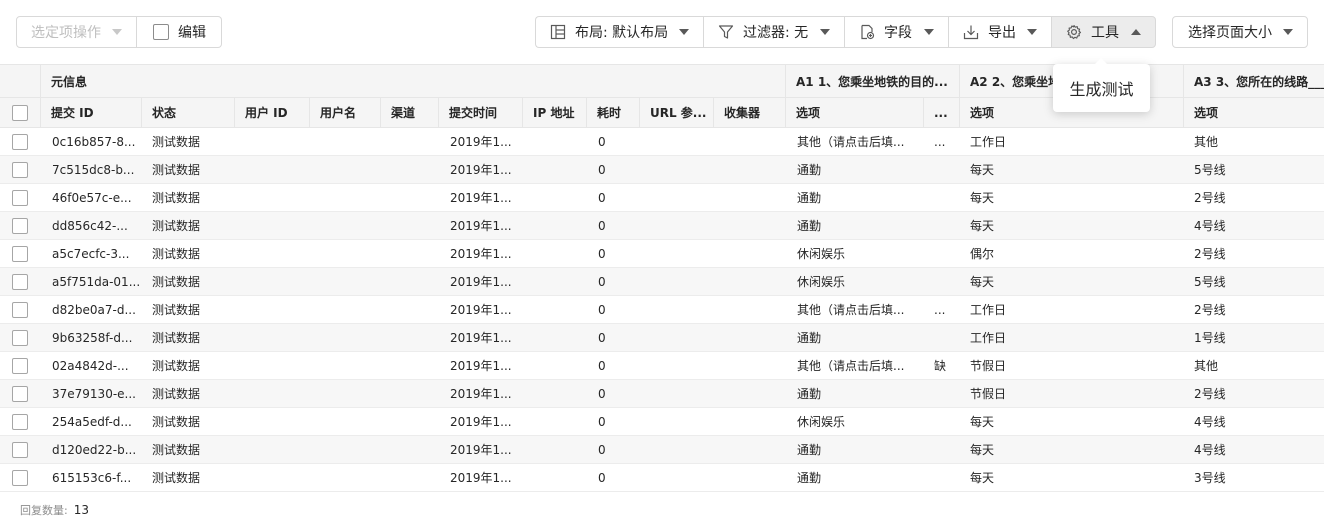 The image size is (1324, 527). Describe the element at coordinates (988, 142) in the screenshot. I see `cell-a2-option: 工作日` at that location.